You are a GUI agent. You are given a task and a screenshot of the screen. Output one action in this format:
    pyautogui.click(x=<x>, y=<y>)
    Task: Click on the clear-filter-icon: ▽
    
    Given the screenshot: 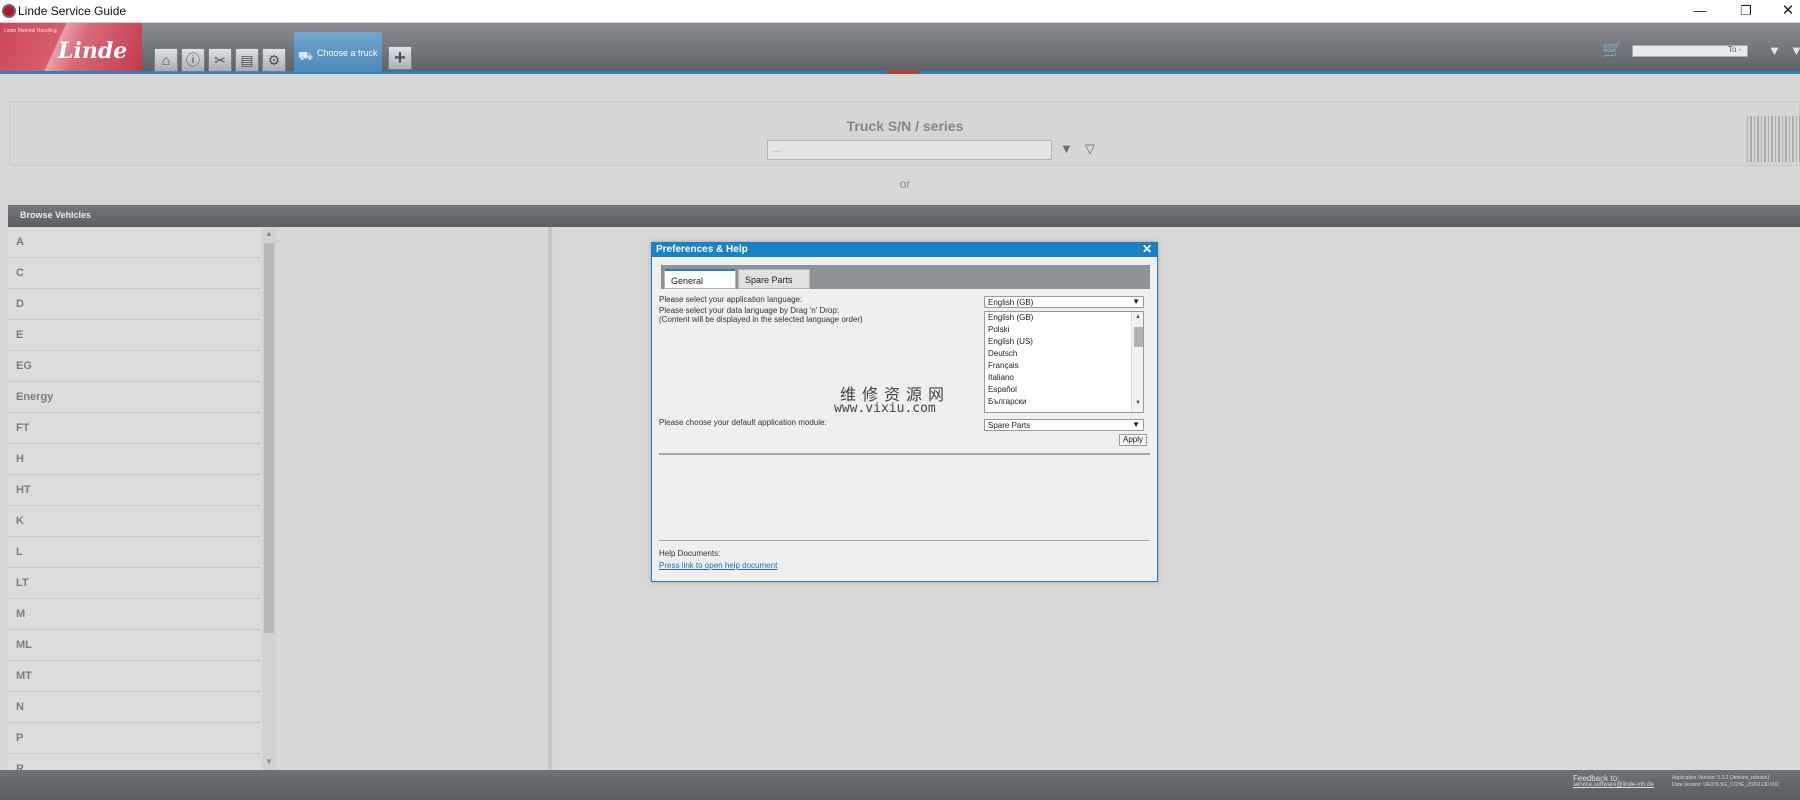 What is the action you would take?
    pyautogui.click(x=1090, y=149)
    